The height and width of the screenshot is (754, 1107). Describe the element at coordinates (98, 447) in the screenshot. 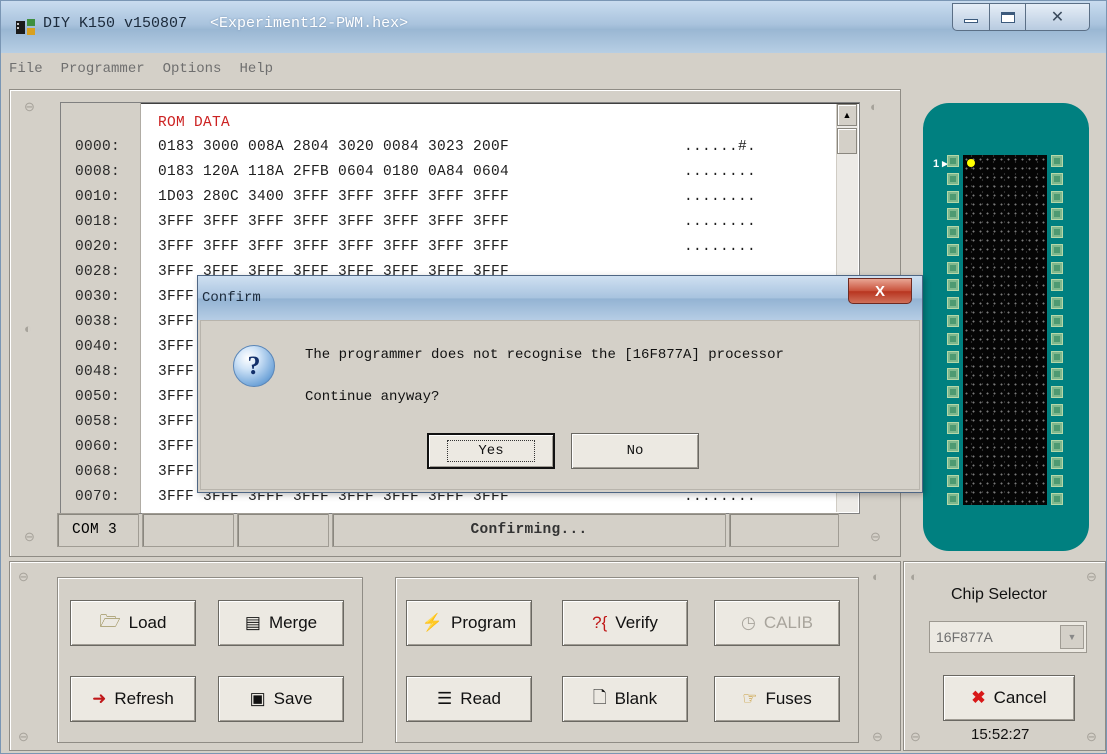

I see `address-label: 0060:` at that location.